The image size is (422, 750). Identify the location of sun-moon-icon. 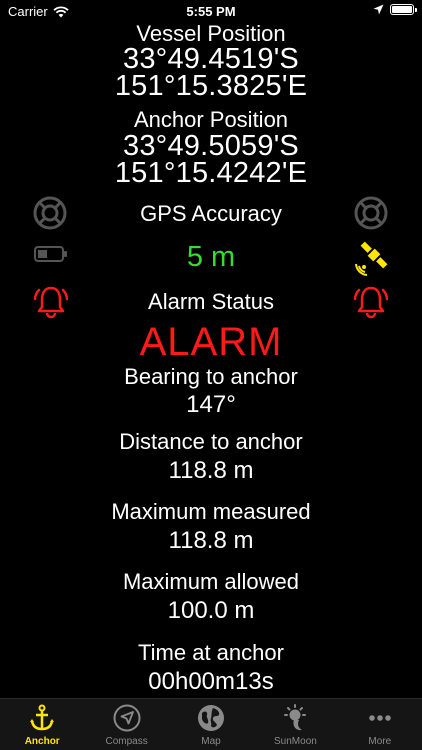
(295, 717).